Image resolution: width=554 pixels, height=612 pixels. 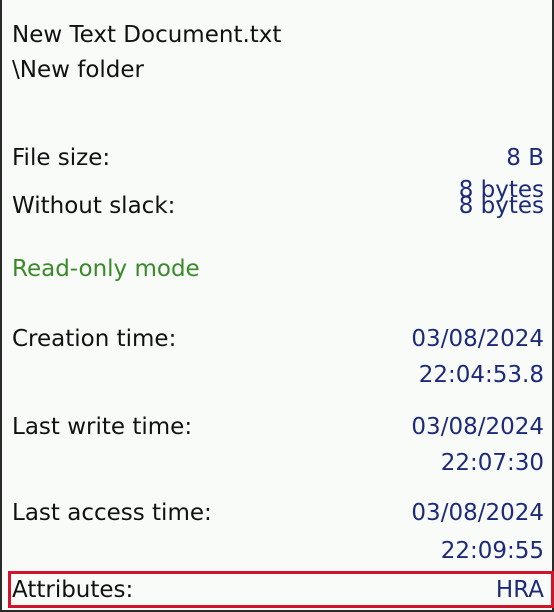 What do you see at coordinates (501, 206) in the screenshot?
I see `without-slack-value: 8 bytes` at bounding box center [501, 206].